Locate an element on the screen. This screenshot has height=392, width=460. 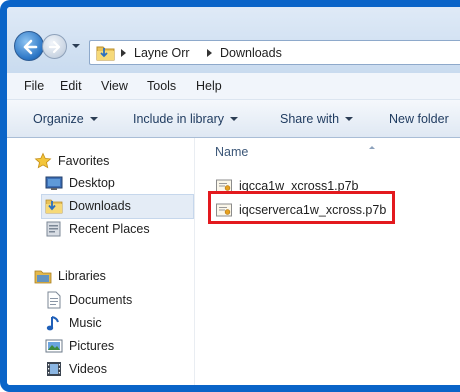
nav-libraries-label: Libraries is located at coordinates (82, 276).